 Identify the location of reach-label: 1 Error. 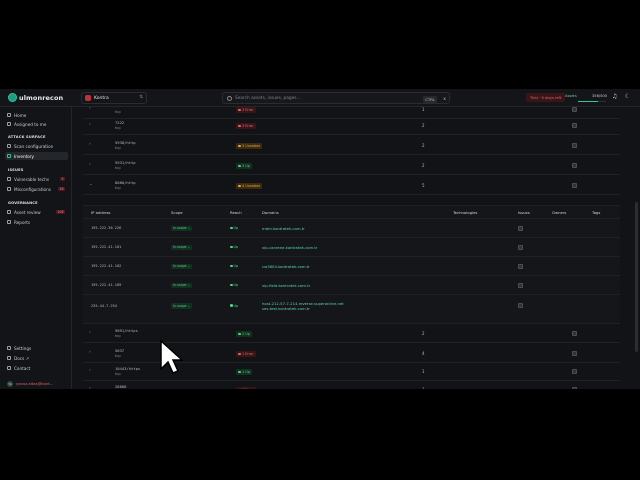
(248, 354).